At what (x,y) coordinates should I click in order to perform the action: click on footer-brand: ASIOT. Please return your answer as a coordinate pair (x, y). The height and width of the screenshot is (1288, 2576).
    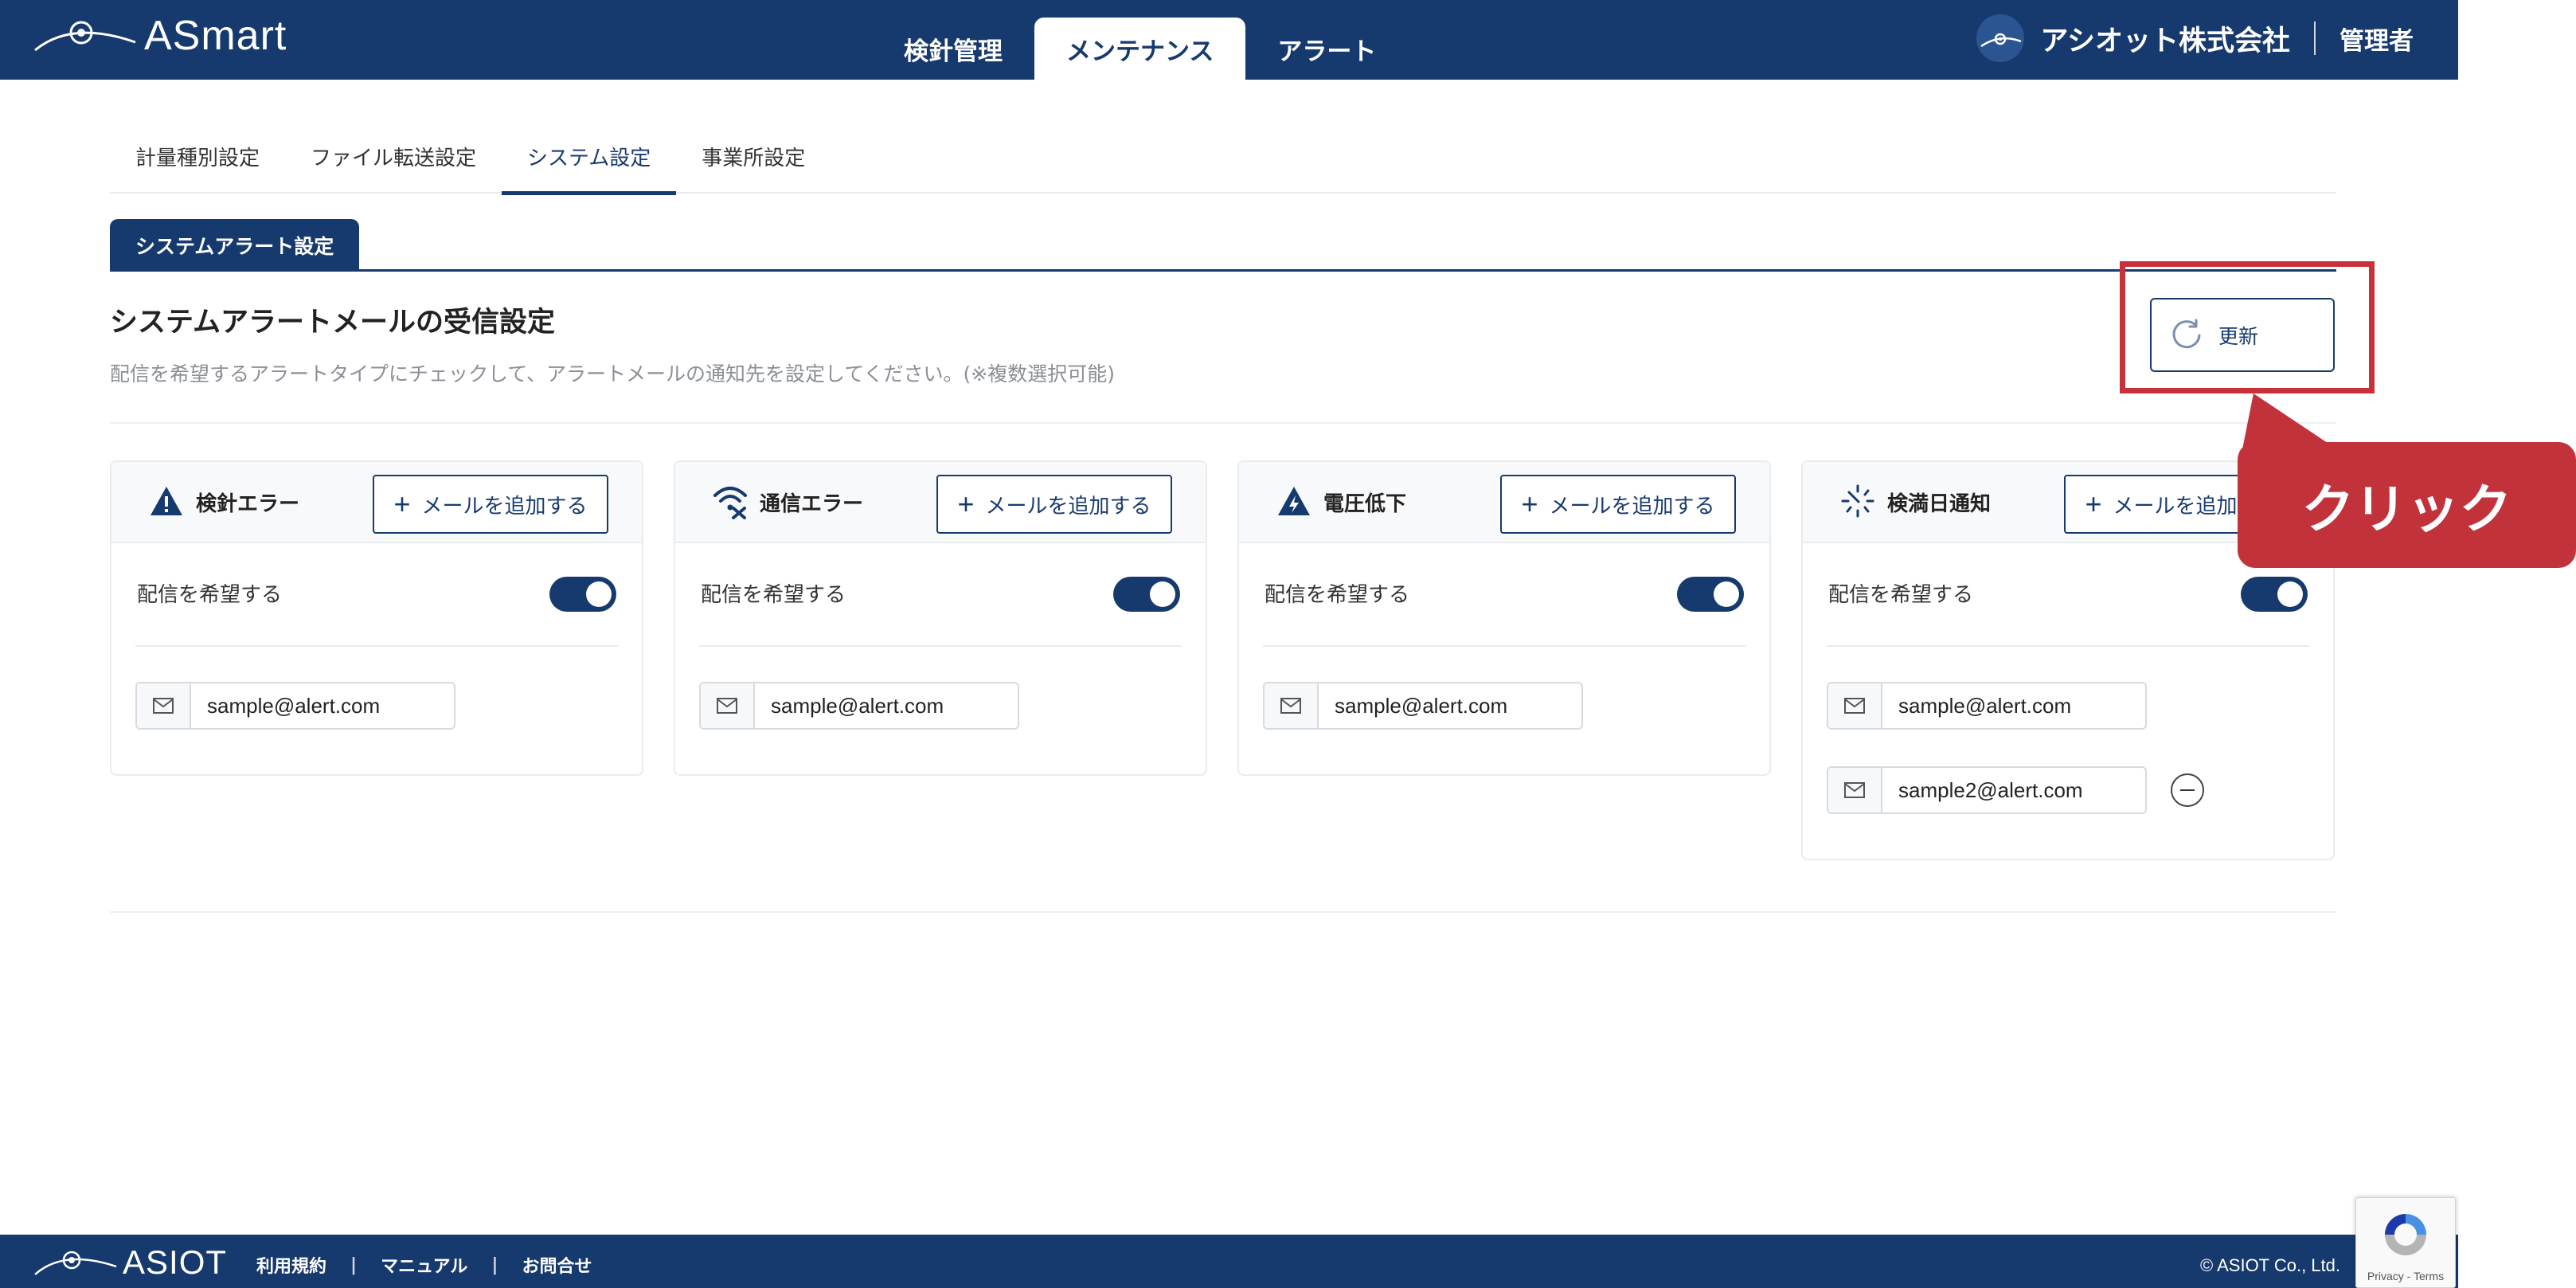
    Looking at the image, I should click on (129, 1262).